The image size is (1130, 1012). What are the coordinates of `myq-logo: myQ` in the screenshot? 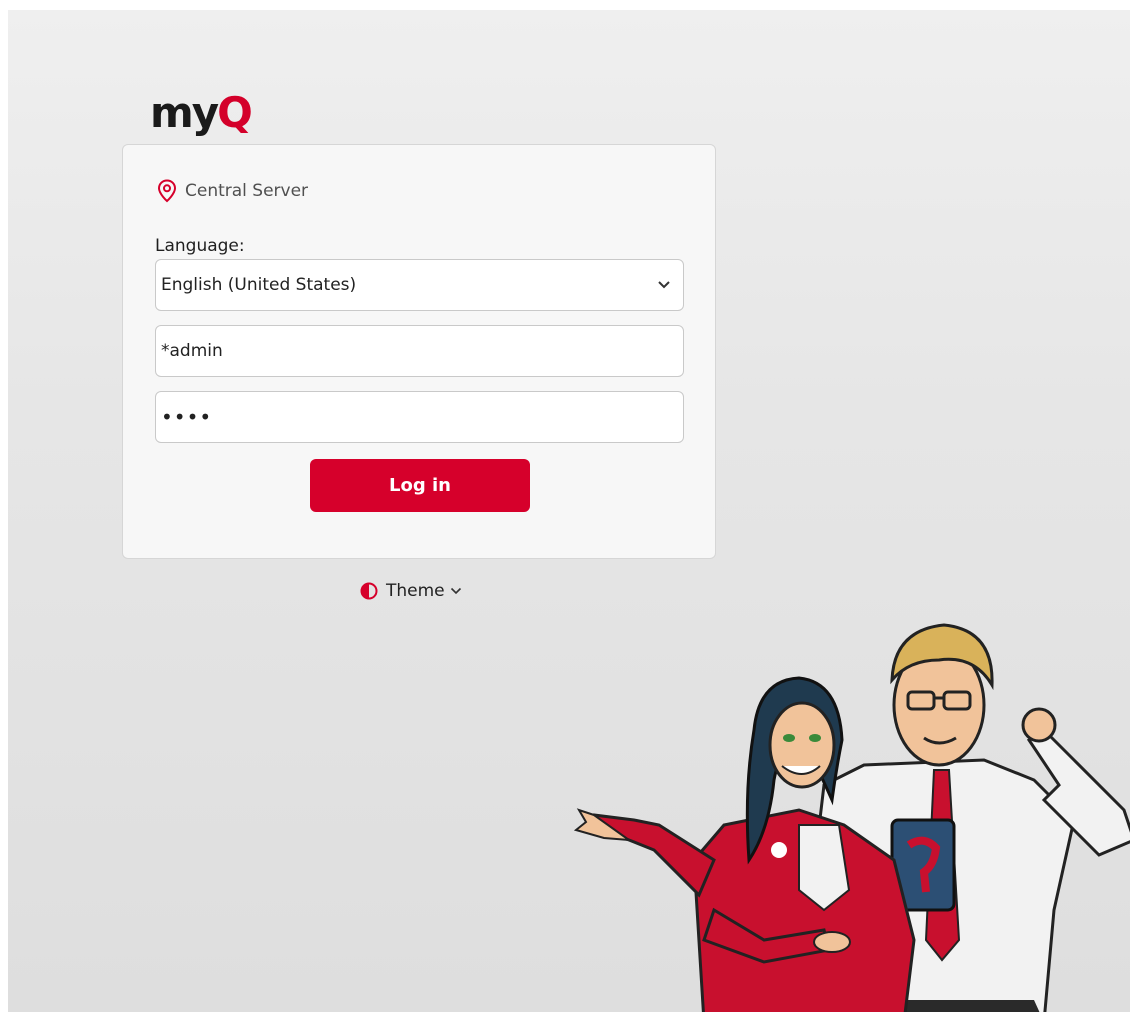 It's located at (201, 112).